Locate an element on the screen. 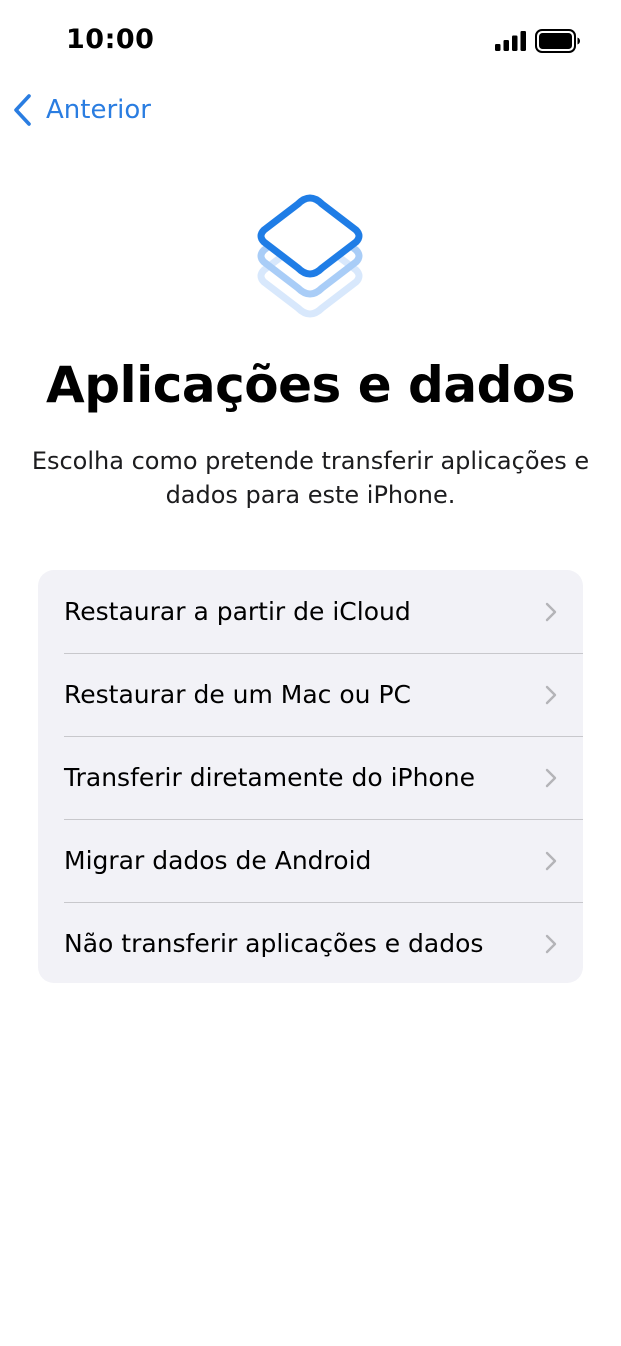  back-button: Anterior is located at coordinates (81, 110).